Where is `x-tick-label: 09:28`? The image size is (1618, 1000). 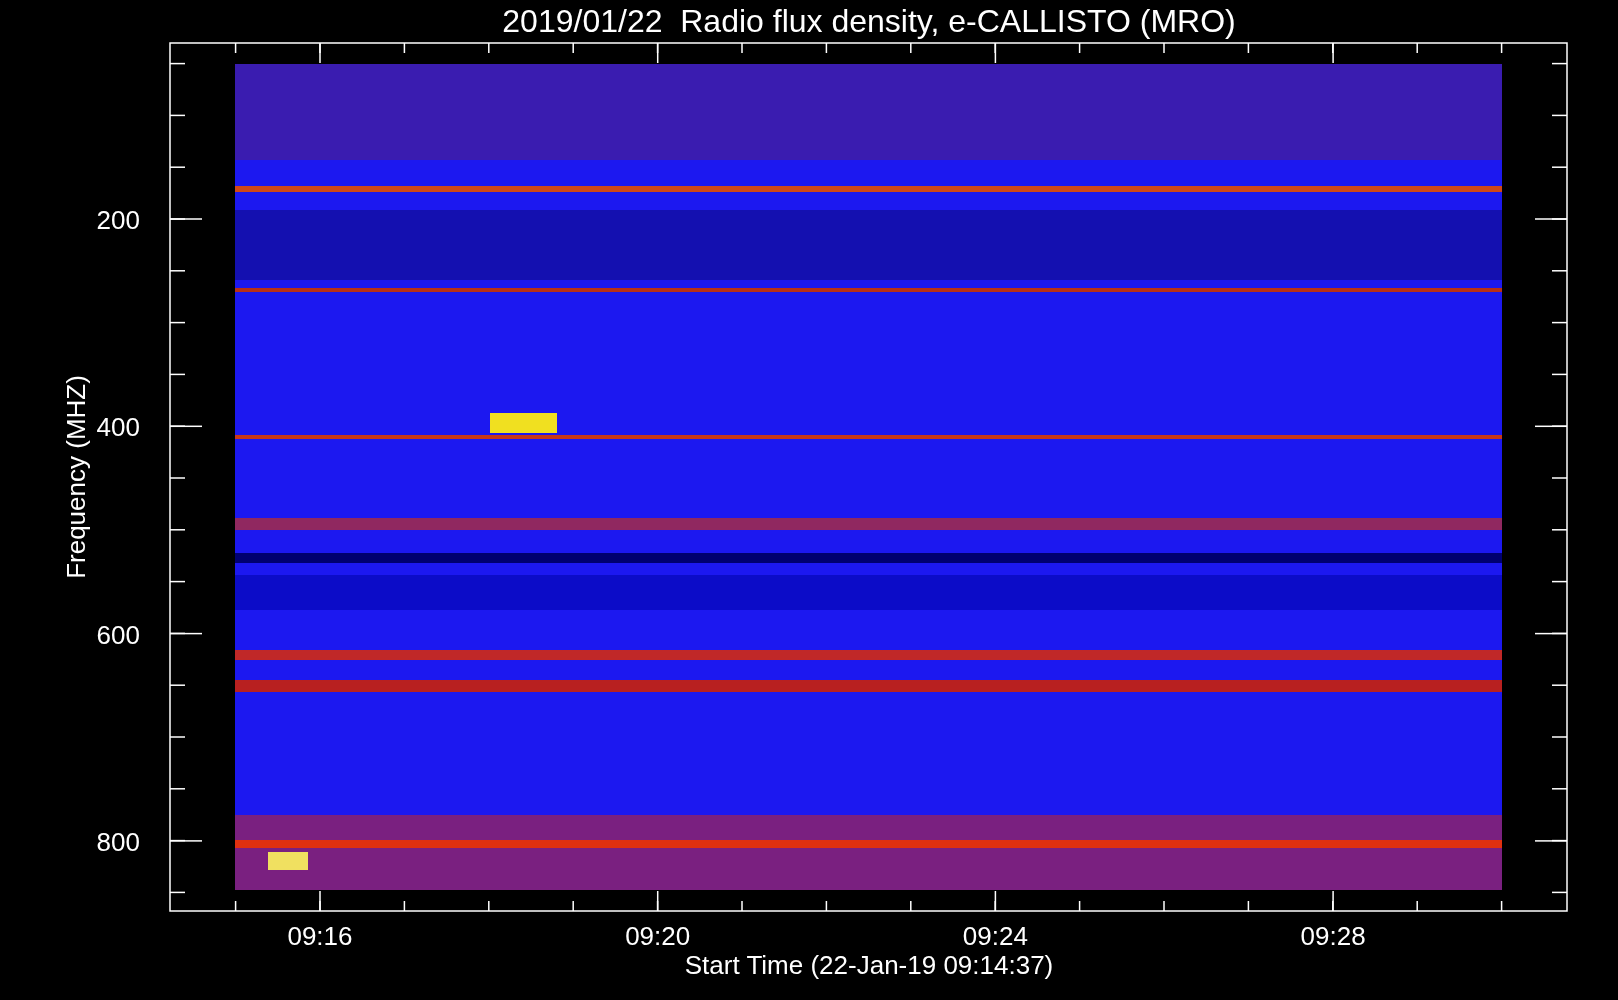
x-tick-label: 09:28 is located at coordinates (1333, 936).